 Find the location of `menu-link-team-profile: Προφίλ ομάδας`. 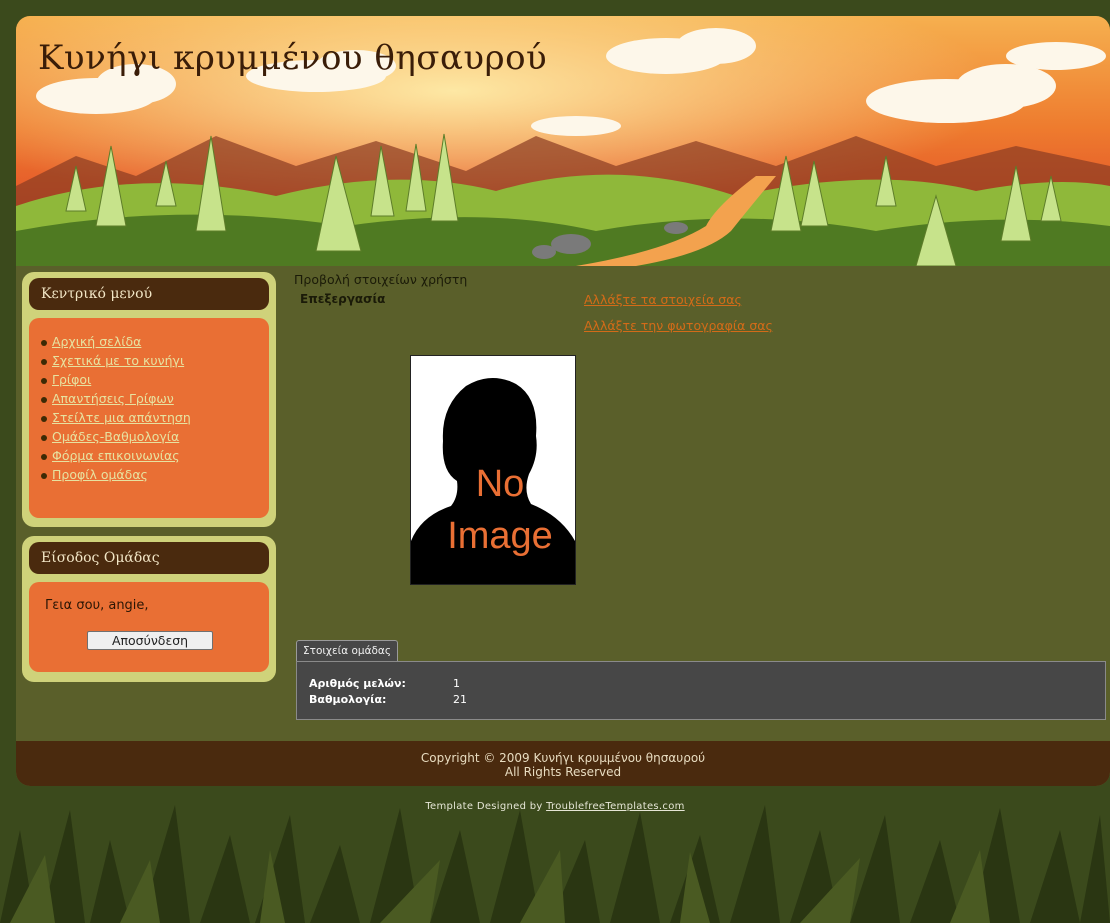

menu-link-team-profile: Προφίλ ομάδας is located at coordinates (100, 474).